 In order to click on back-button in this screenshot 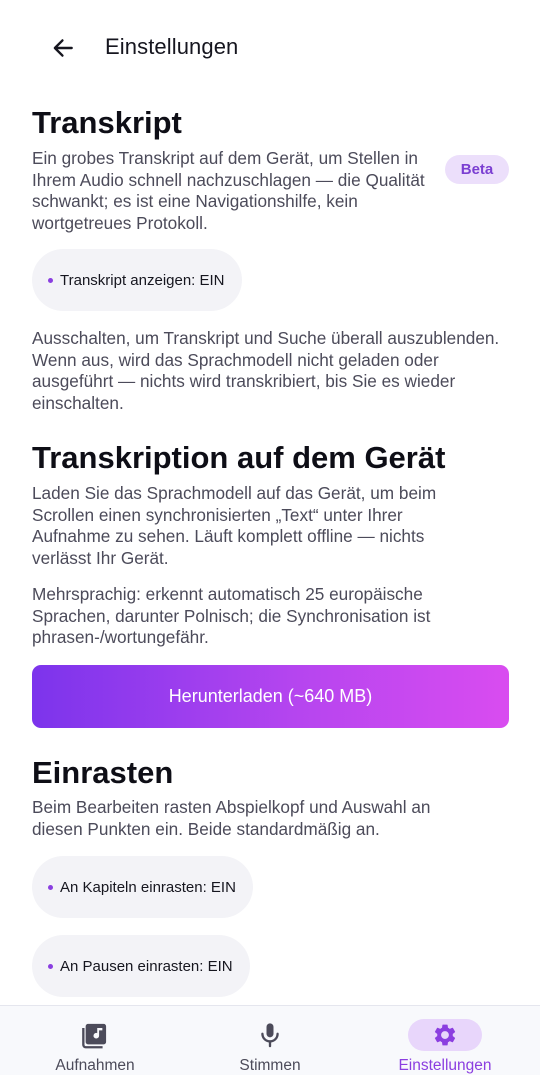, I will do `click(63, 48)`.